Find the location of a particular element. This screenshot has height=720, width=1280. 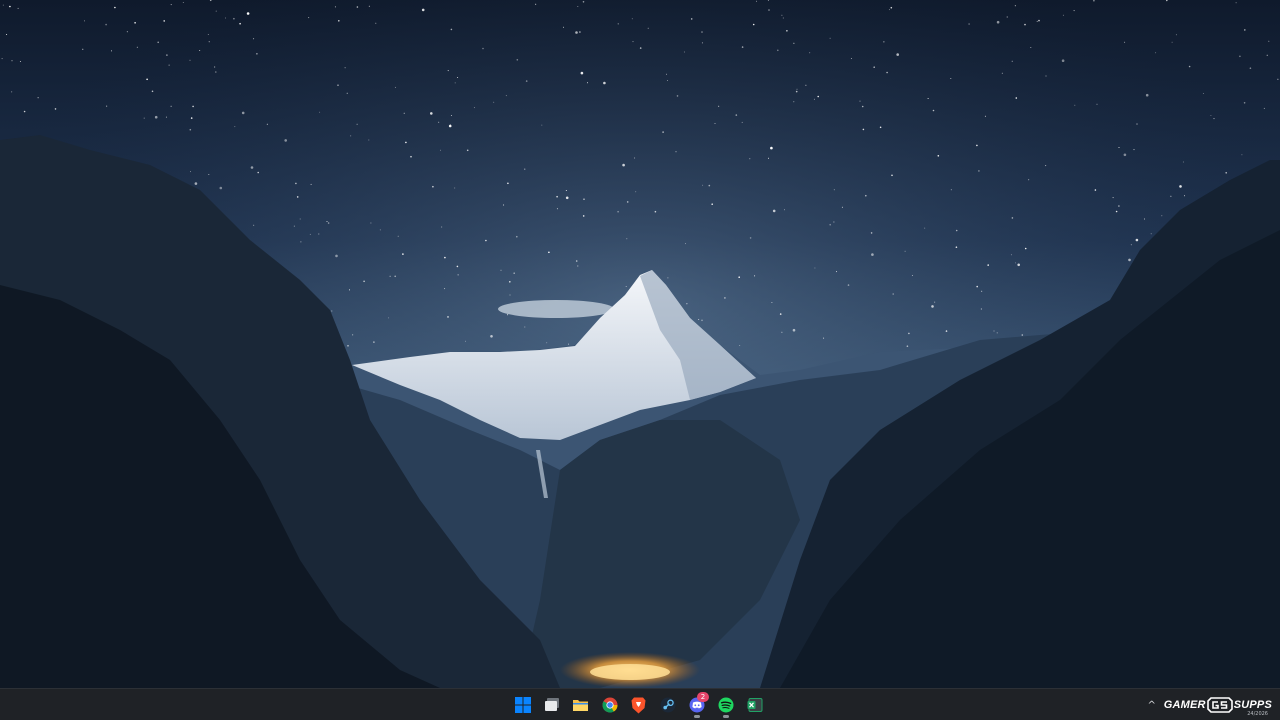

gamersupps-logo: GAMER SUPPS 24/2026 is located at coordinates (1218, 705).